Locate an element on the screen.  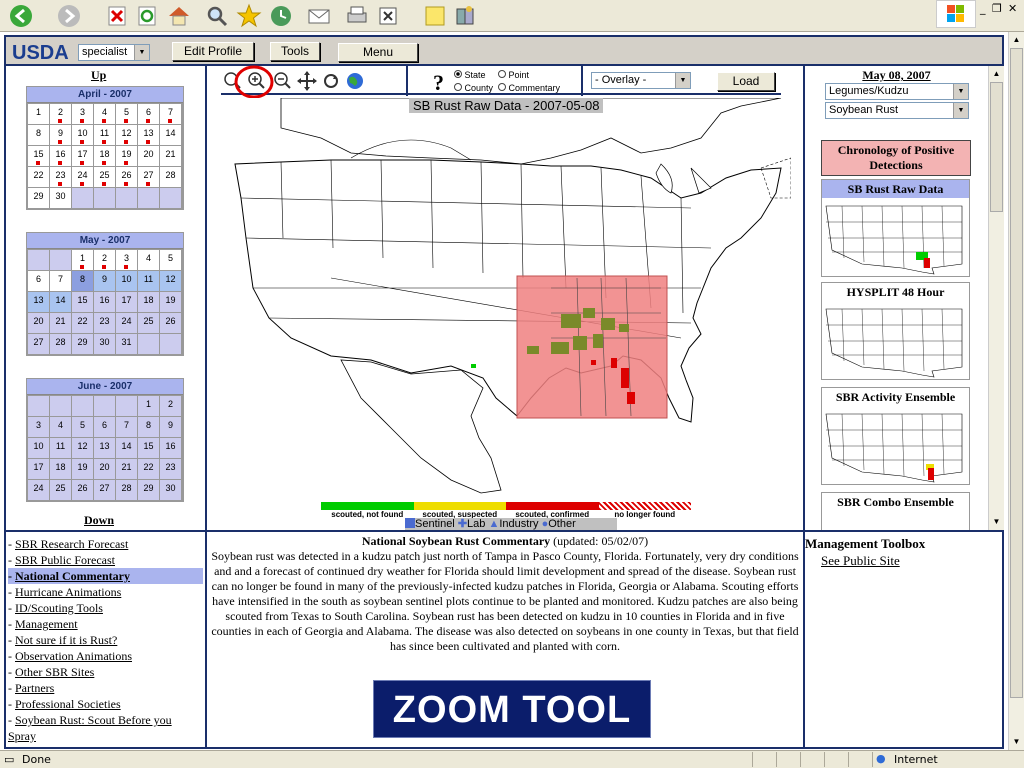
thumb-card-activity-ensemble: SBR Activity Ensemble is located at coordinates (895, 436).